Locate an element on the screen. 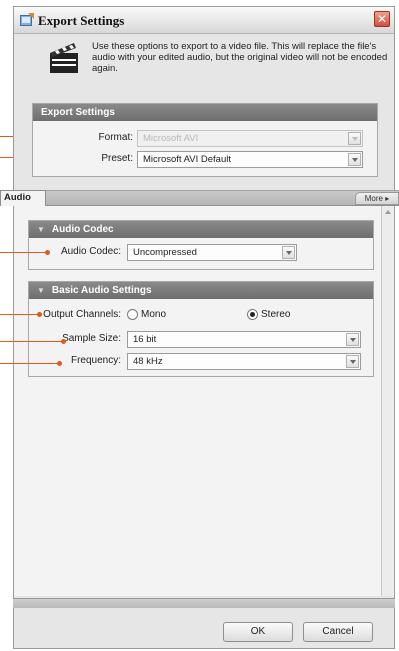 The image size is (399, 651). sample-size-label: Sample Size: is located at coordinates (91, 338).